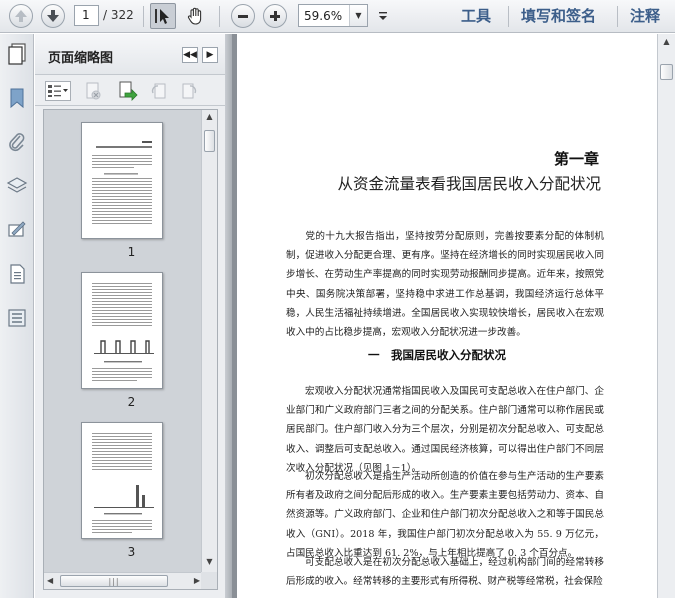 This screenshot has width=675, height=598. I want to click on extract-pages-button, so click(128, 91).